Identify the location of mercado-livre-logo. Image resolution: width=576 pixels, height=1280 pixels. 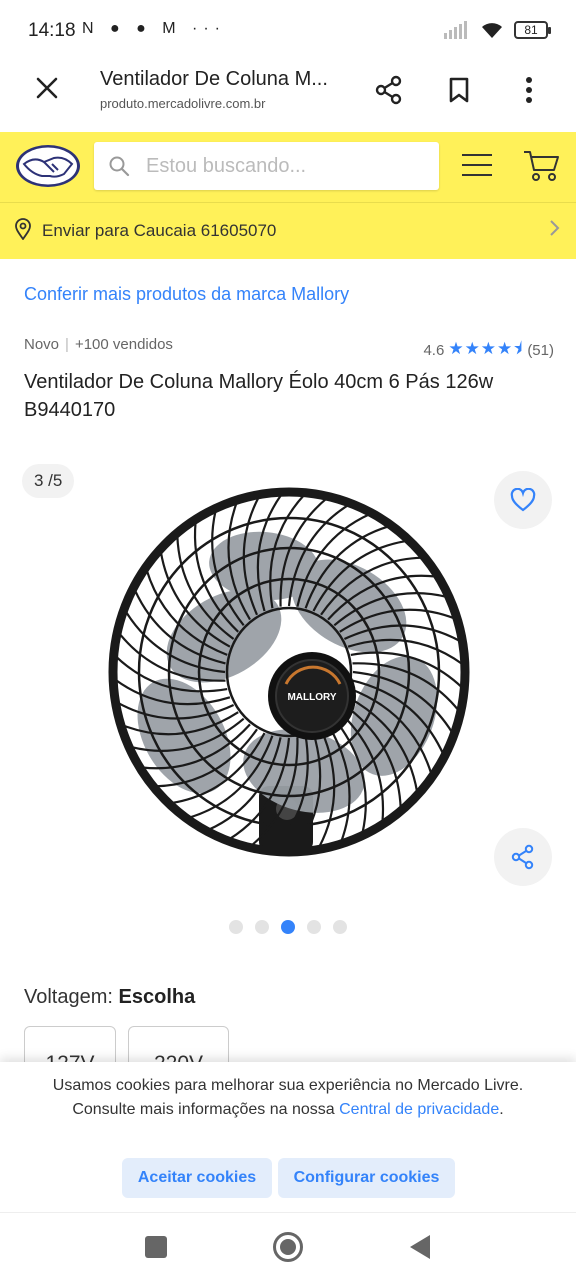
(48, 166).